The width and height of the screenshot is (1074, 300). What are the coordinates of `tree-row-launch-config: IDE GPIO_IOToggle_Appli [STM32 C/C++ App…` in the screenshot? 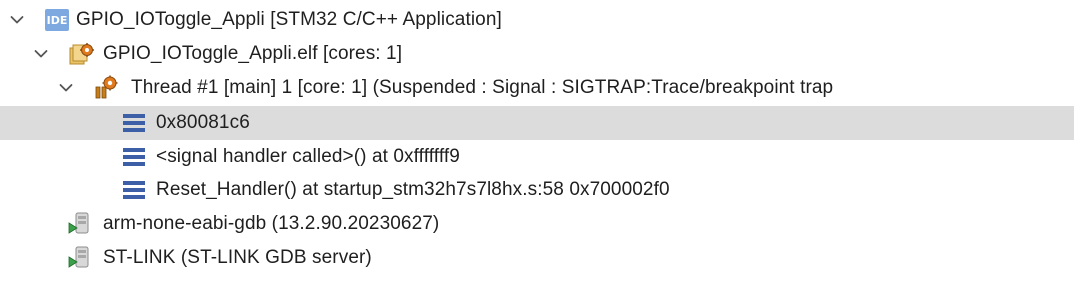 It's located at (537, 20).